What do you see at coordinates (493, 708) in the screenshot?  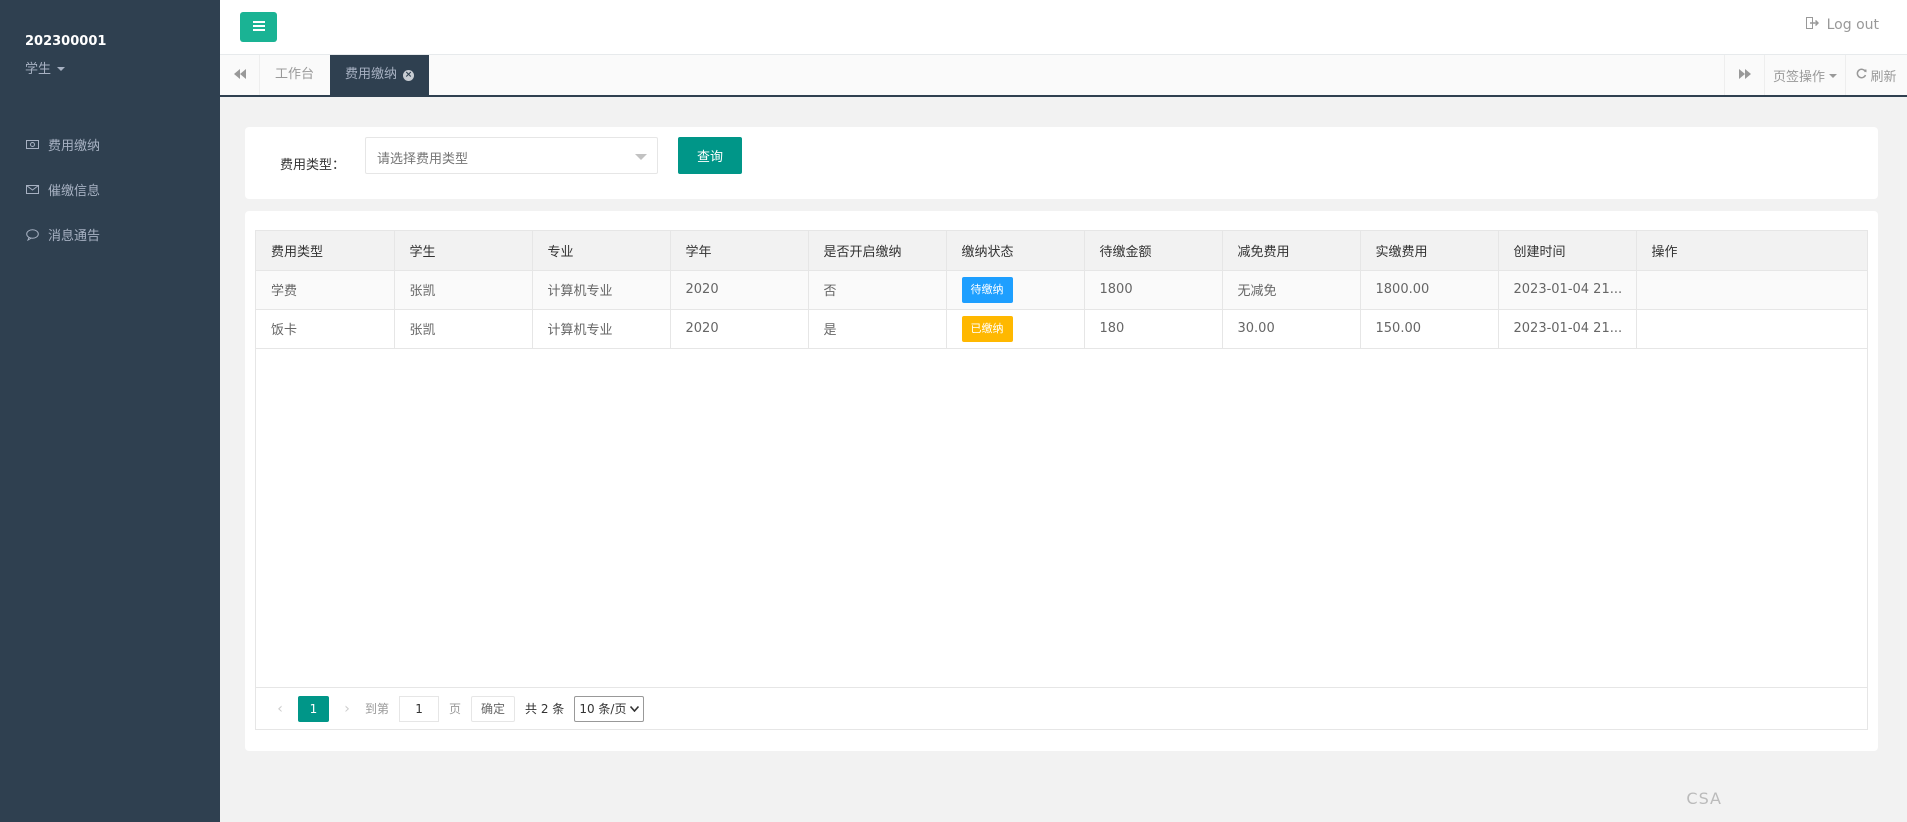 I see `goto-confirm-button: 确定` at bounding box center [493, 708].